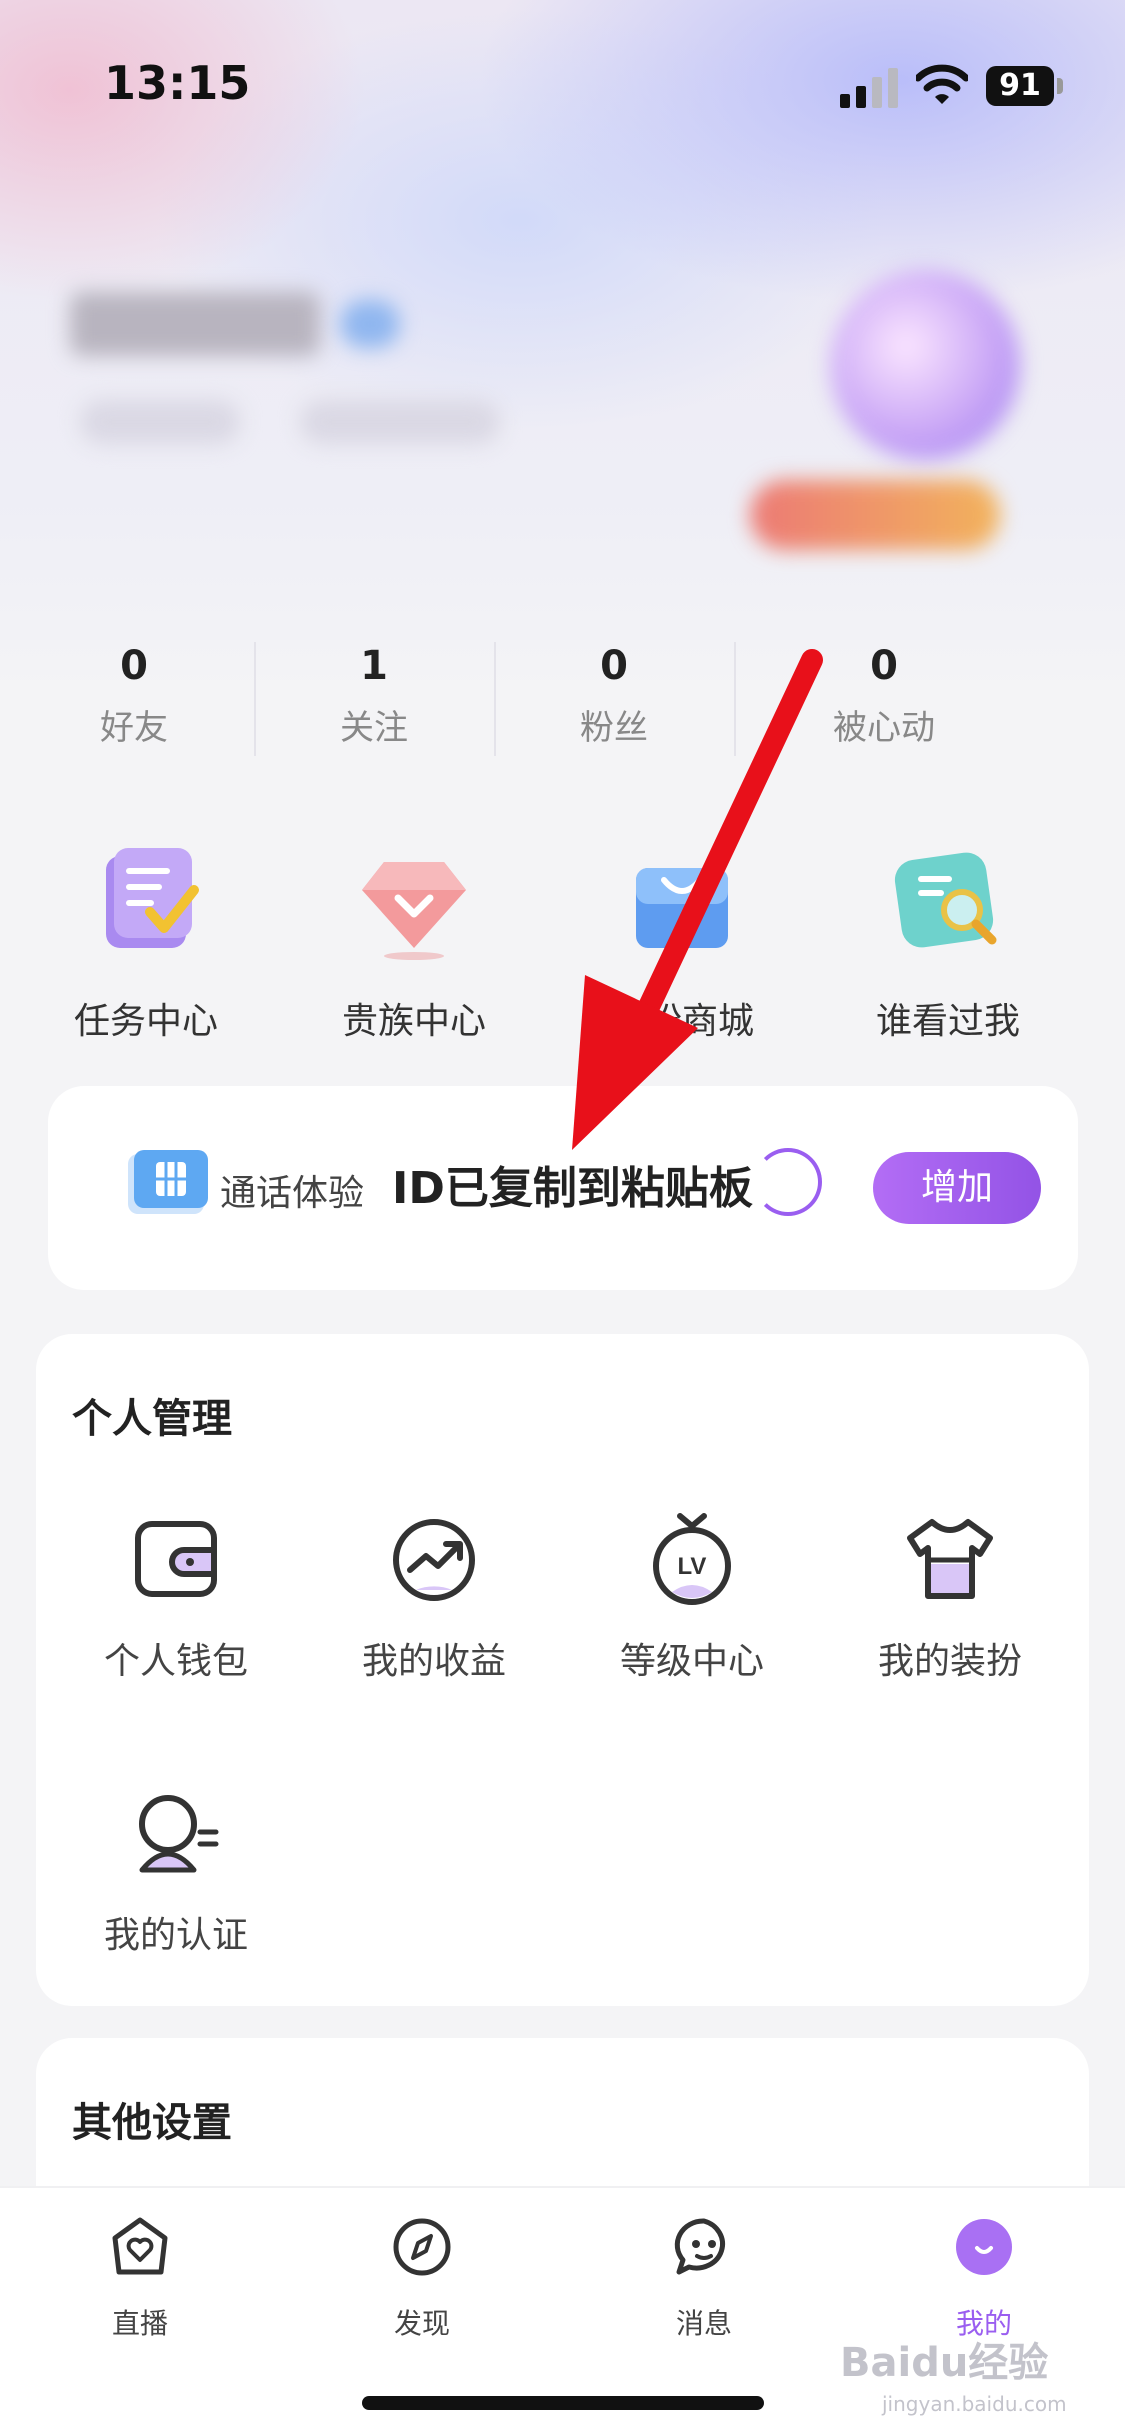 The width and height of the screenshot is (1125, 2436). What do you see at coordinates (374, 693) in the screenshot?
I see `stat-following: 1 关注` at bounding box center [374, 693].